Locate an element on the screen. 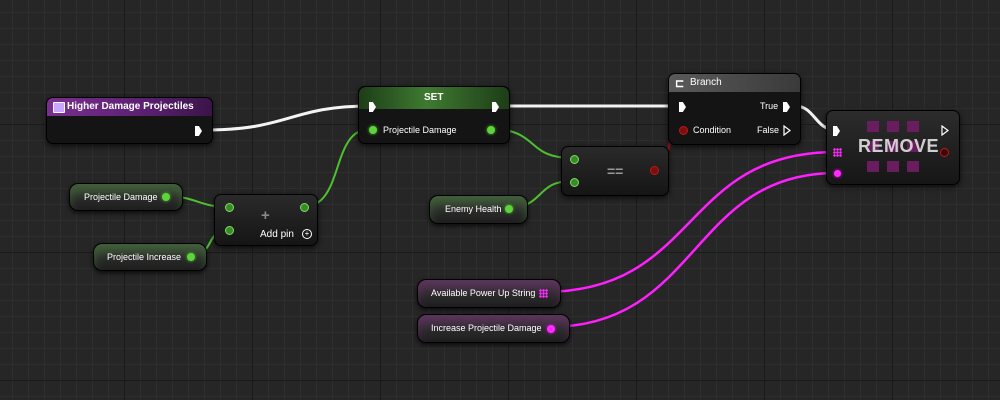 This screenshot has height=400, width=1000. variable-available-power-up-string: Available Power Up String is located at coordinates (489, 293).